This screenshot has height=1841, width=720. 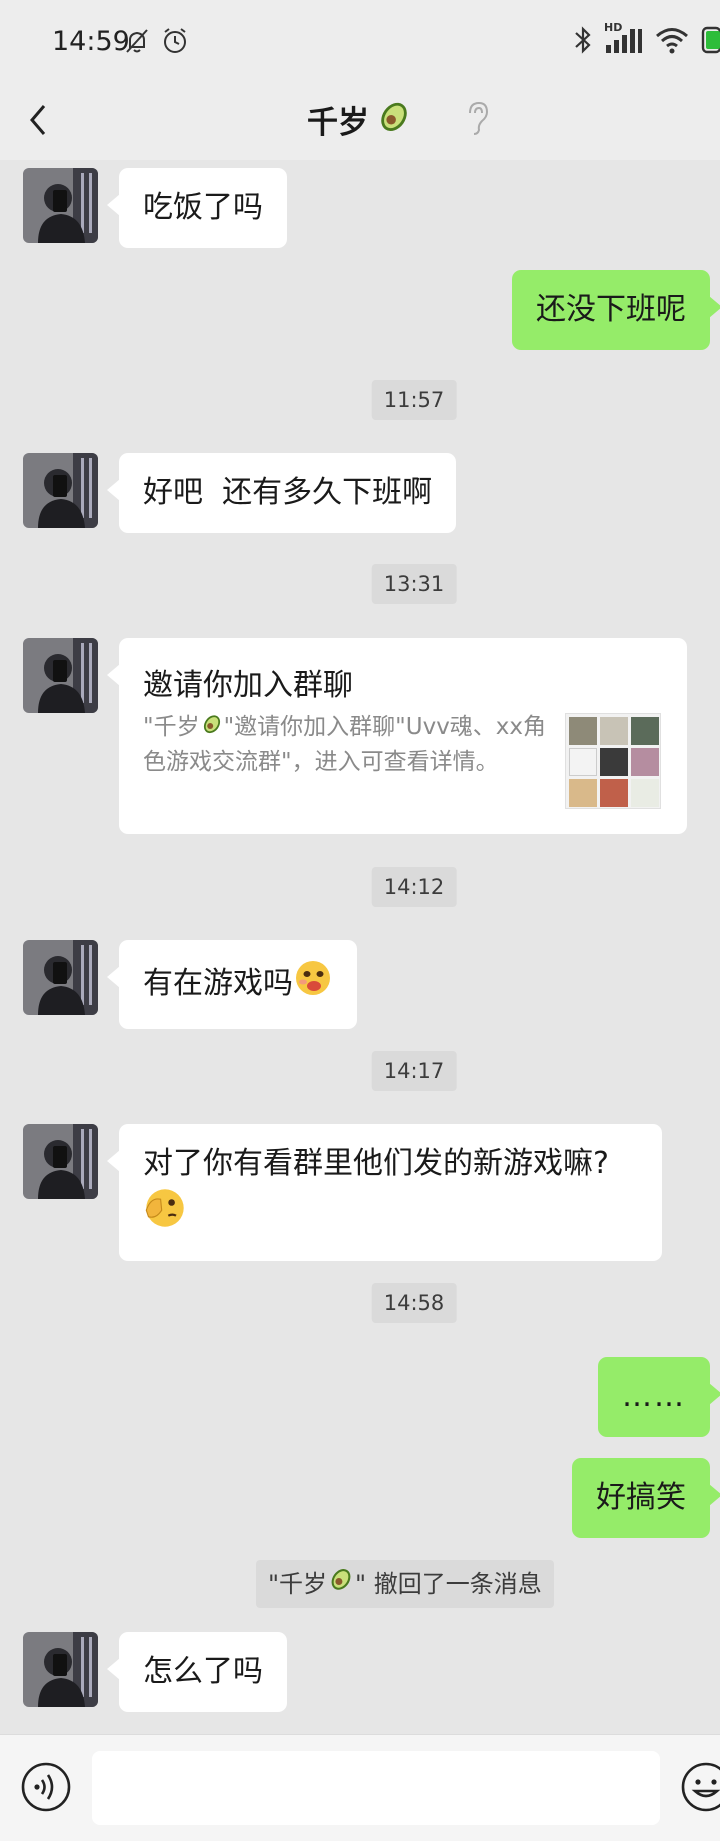 I want to click on invite-title: 邀请你加入群聊, so click(x=248, y=685).